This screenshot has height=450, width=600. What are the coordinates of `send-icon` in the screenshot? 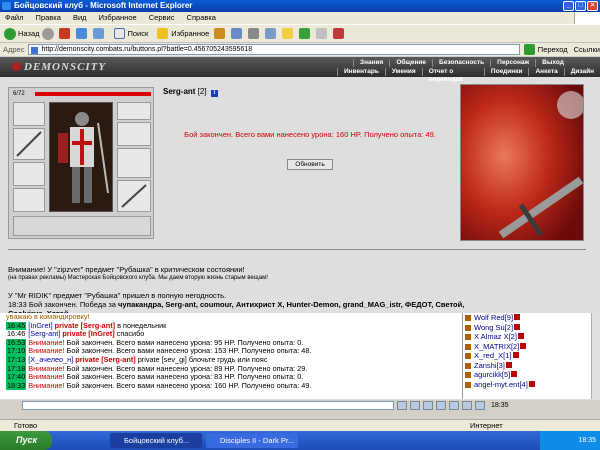 It's located at (402, 405).